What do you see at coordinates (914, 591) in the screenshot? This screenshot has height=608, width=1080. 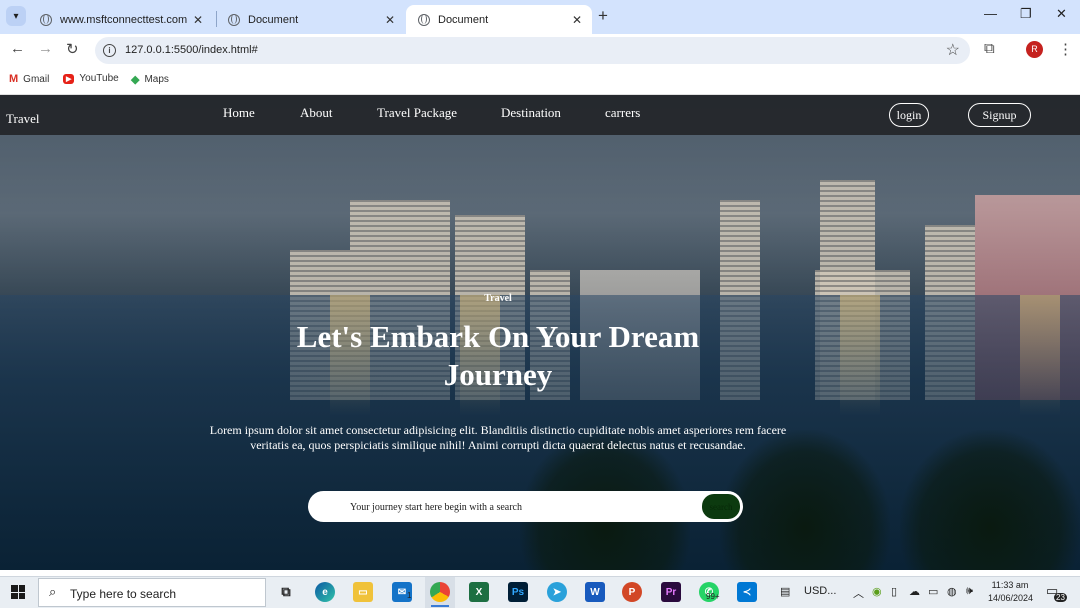 I see `tray-sync-icon: ☁` at bounding box center [914, 591].